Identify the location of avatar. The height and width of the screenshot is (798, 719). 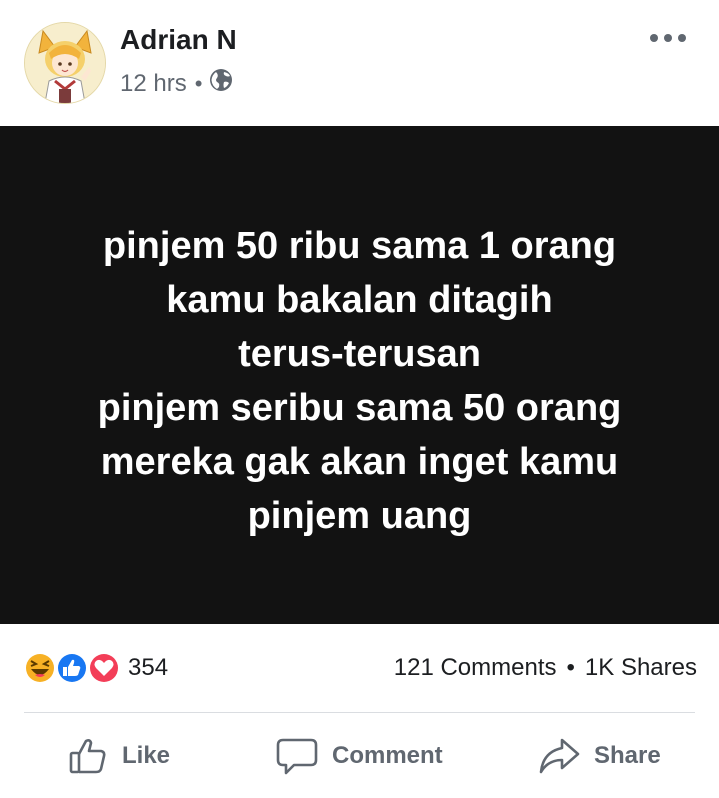
(65, 63).